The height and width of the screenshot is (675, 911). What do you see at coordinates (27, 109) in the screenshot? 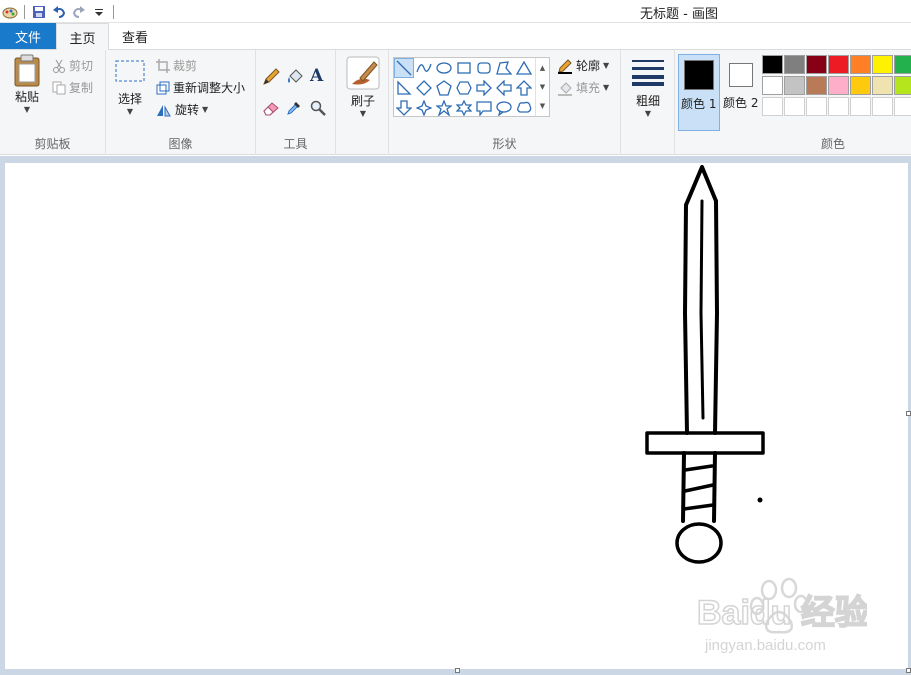
I see `chevron-down-icon: ▼` at bounding box center [27, 109].